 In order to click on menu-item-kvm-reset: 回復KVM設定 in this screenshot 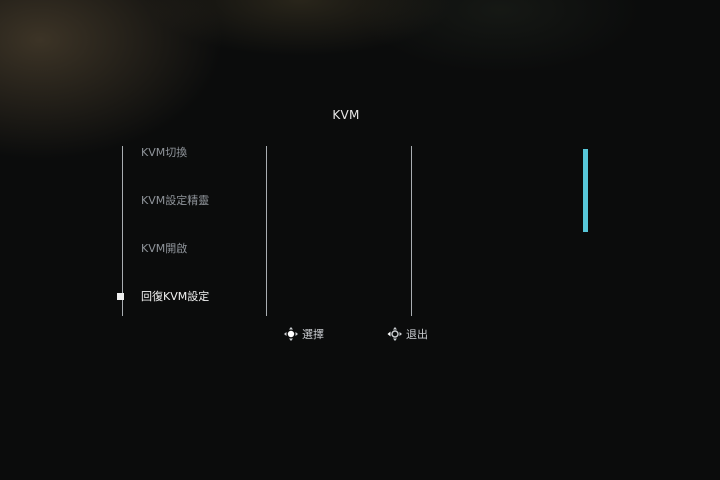, I will do `click(175, 297)`.